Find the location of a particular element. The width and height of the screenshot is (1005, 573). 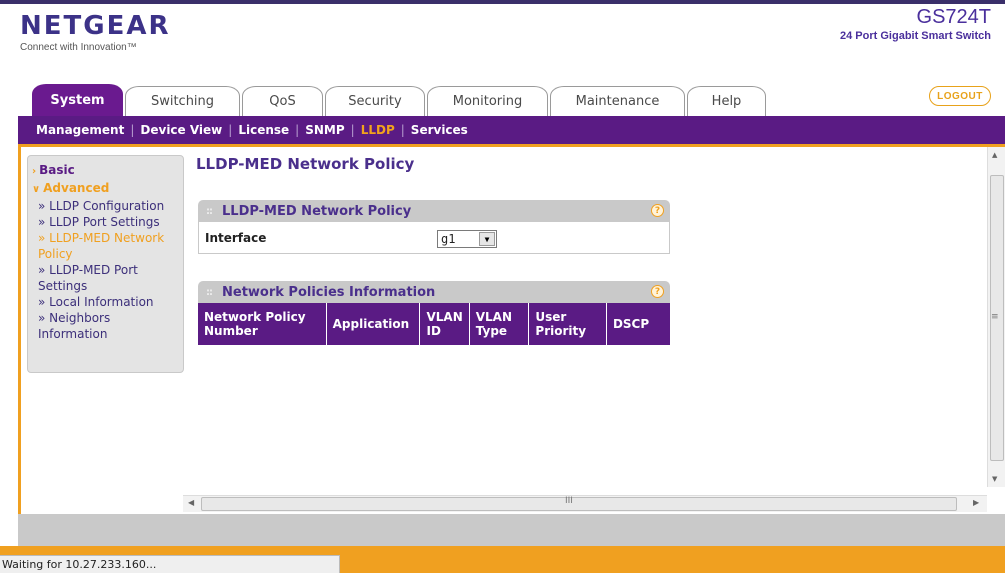

sidebar-item-lldp-configuration: » LLDP Configuration is located at coordinates (105, 206).